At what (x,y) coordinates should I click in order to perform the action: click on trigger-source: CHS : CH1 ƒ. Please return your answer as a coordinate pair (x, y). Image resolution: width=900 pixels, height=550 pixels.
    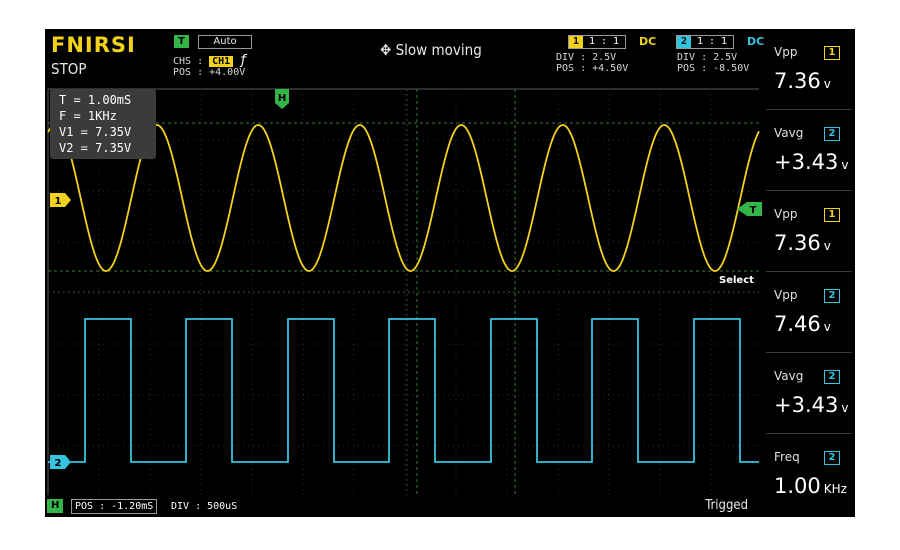
    Looking at the image, I should click on (210, 60).